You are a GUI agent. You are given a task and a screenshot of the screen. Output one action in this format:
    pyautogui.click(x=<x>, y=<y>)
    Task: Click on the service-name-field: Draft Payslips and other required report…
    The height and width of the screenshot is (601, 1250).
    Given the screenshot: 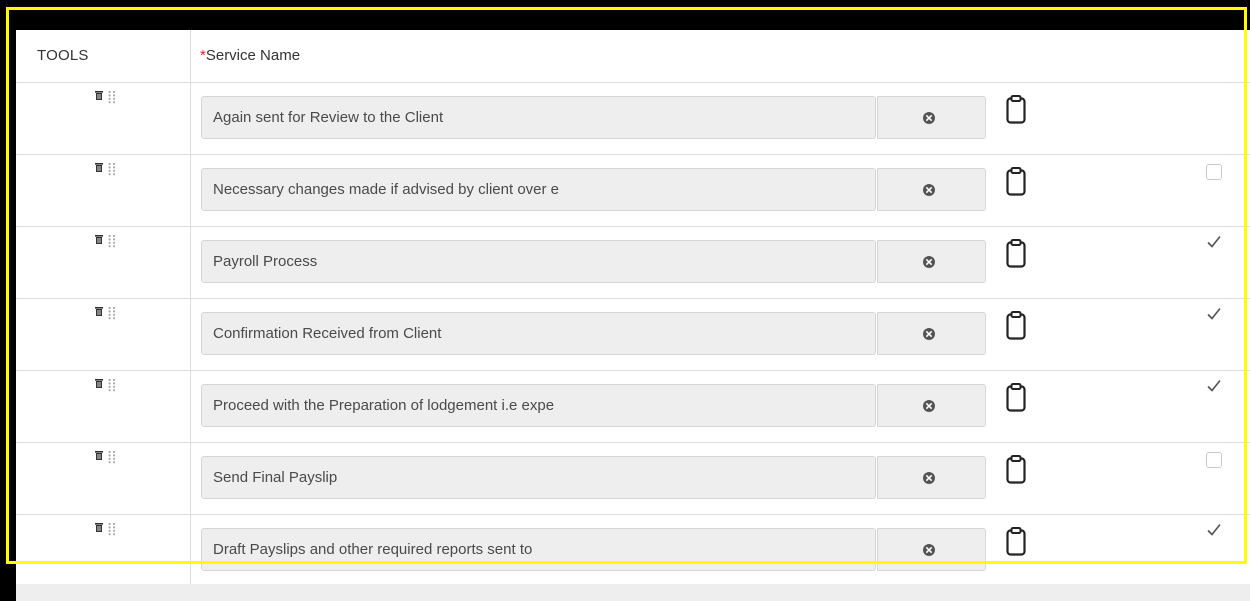 What is the action you would take?
    pyautogui.click(x=538, y=549)
    